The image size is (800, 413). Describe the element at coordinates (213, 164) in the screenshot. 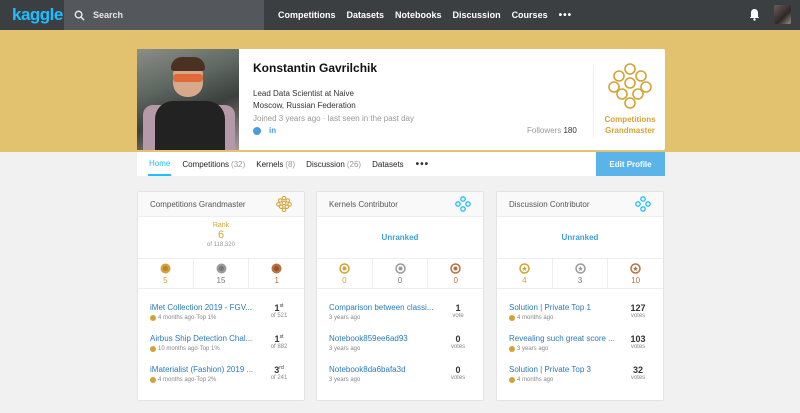

I see `tab-competitions: Competitions (32)` at that location.